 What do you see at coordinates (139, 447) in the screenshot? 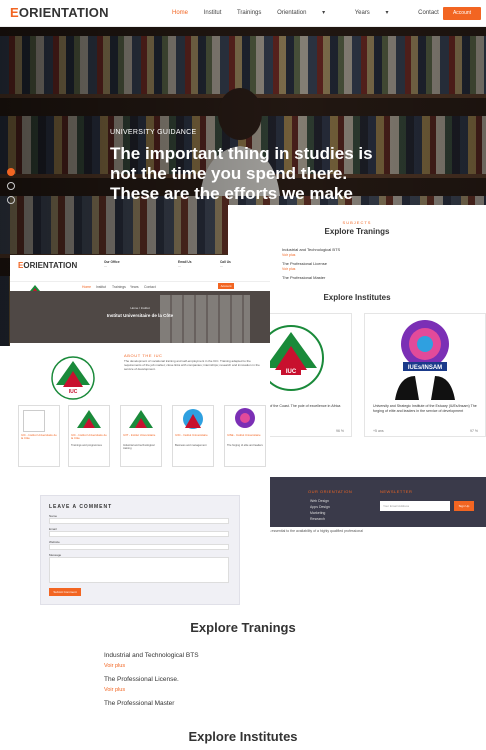
I see `thumb-desc: Industrial and technological training` at bounding box center [139, 447].